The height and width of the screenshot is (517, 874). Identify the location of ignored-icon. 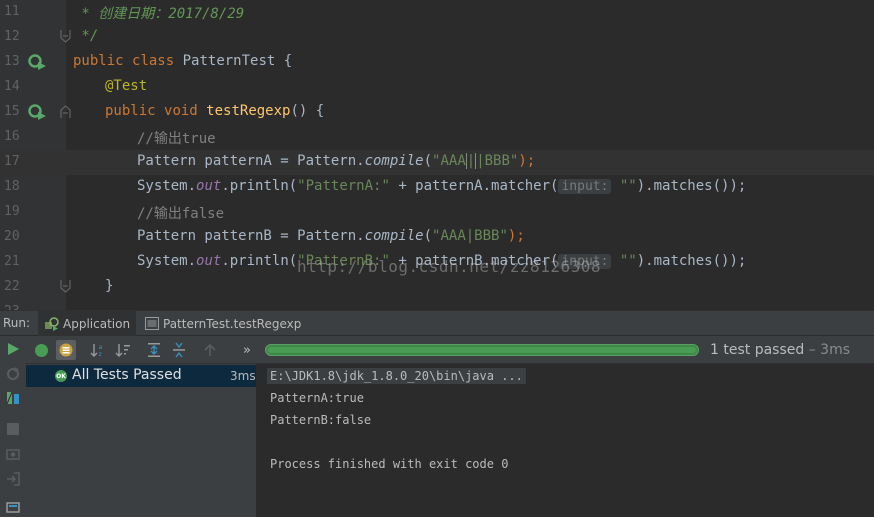
(66, 350).